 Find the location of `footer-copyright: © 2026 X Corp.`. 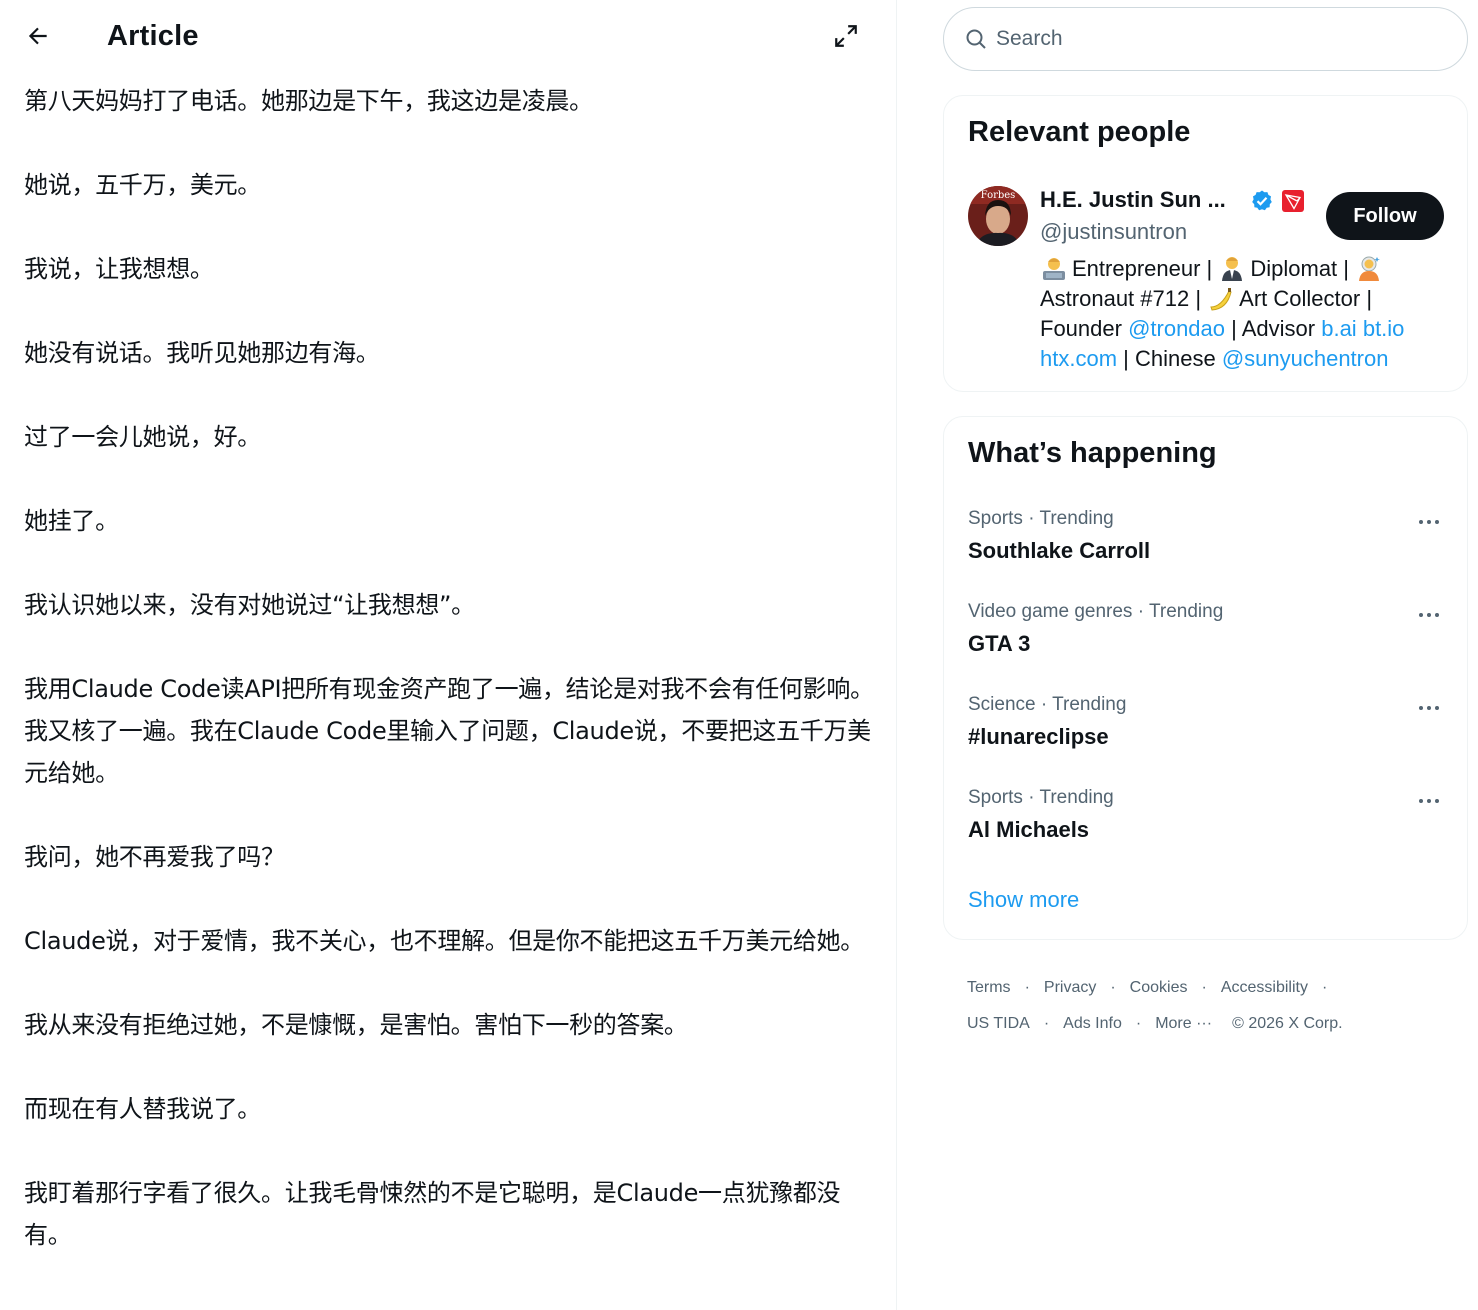

footer-copyright: © 2026 X Corp. is located at coordinates (1287, 1023).